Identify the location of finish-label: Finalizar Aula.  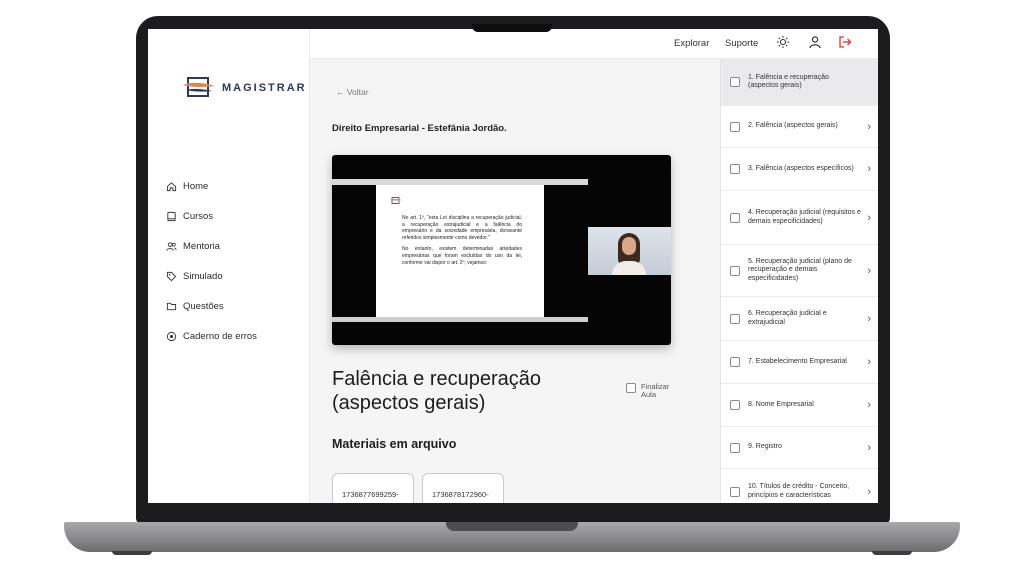
(655, 391).